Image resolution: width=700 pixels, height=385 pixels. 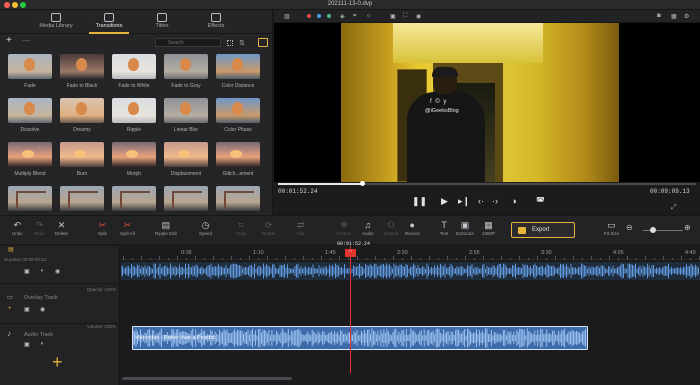 I want to click on zoom-in-icon: ⊕, so click(x=687, y=227).